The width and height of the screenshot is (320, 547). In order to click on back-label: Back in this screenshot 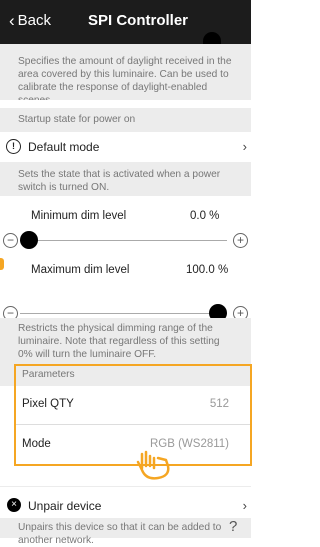, I will do `click(34, 20)`.